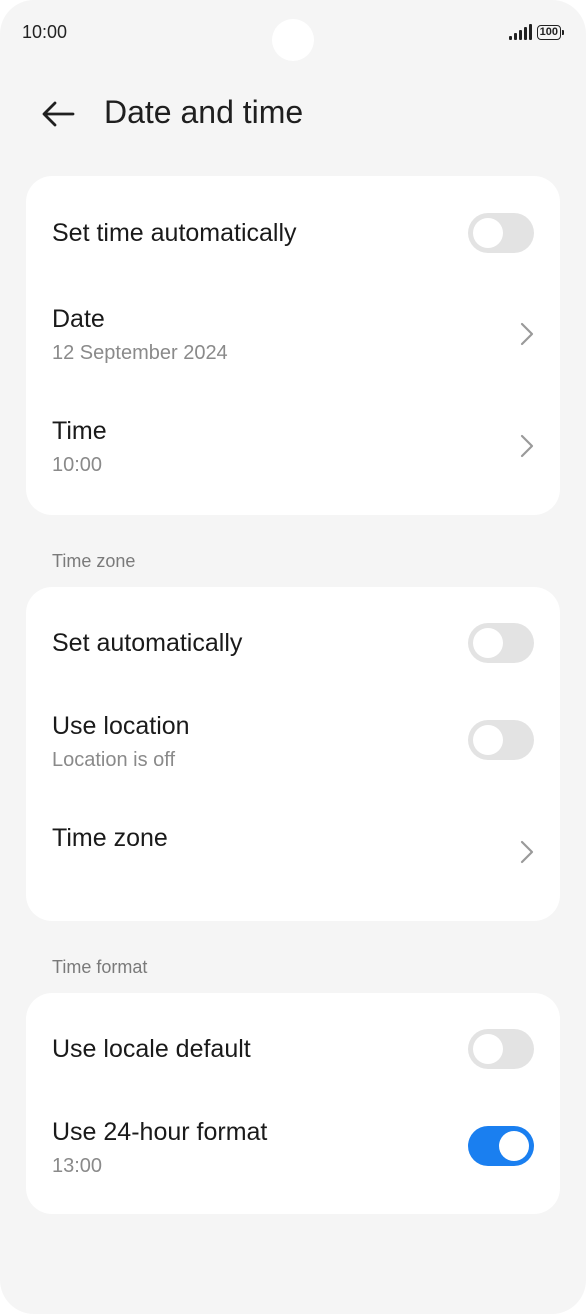 Image resolution: width=586 pixels, height=1314 pixels. What do you see at coordinates (293, 40) in the screenshot?
I see `camera-cutout` at bounding box center [293, 40].